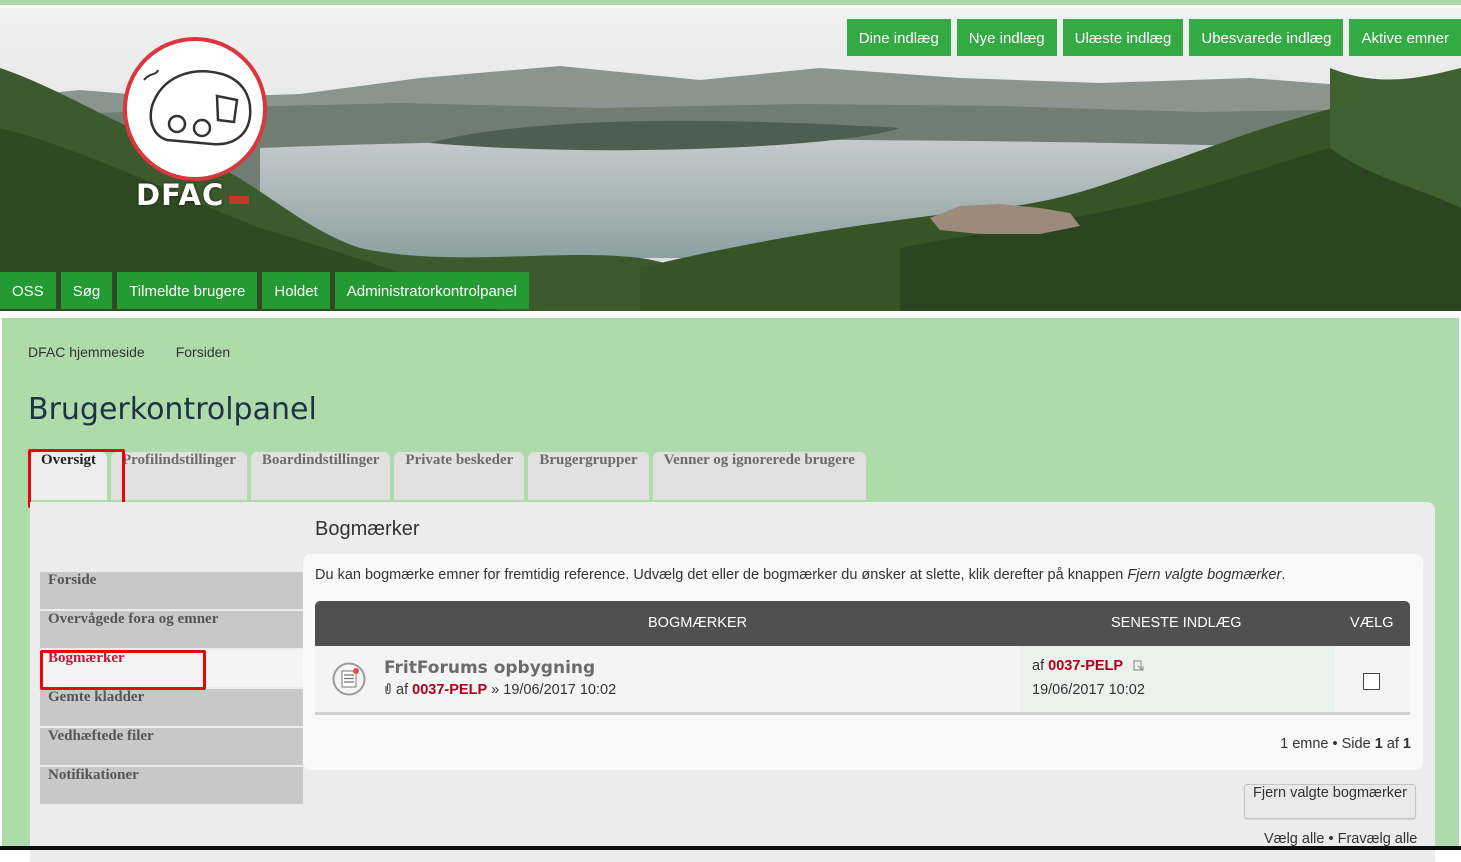  I want to click on last-post-cell, so click(1177, 679).